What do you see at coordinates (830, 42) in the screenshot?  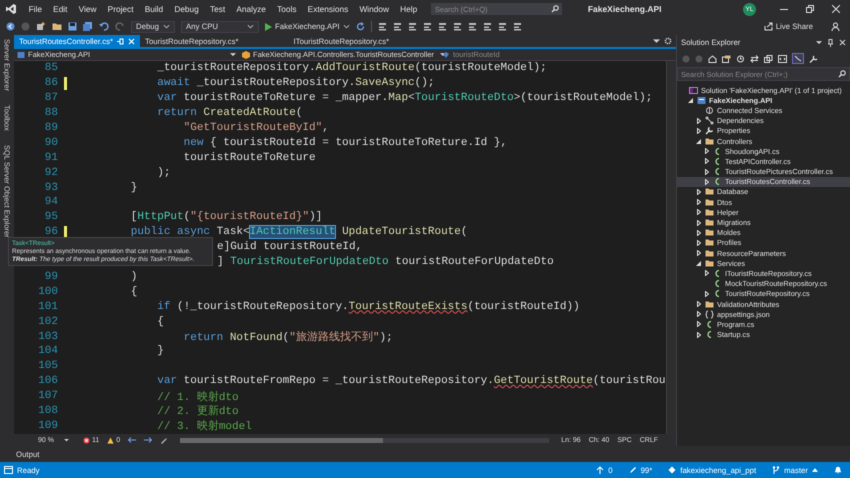 I see `pin-icon` at bounding box center [830, 42].